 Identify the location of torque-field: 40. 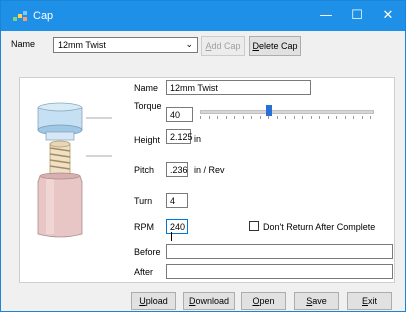
(179, 114).